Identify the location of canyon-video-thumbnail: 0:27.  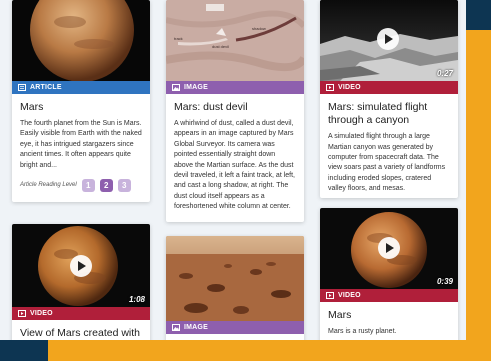
(389, 40).